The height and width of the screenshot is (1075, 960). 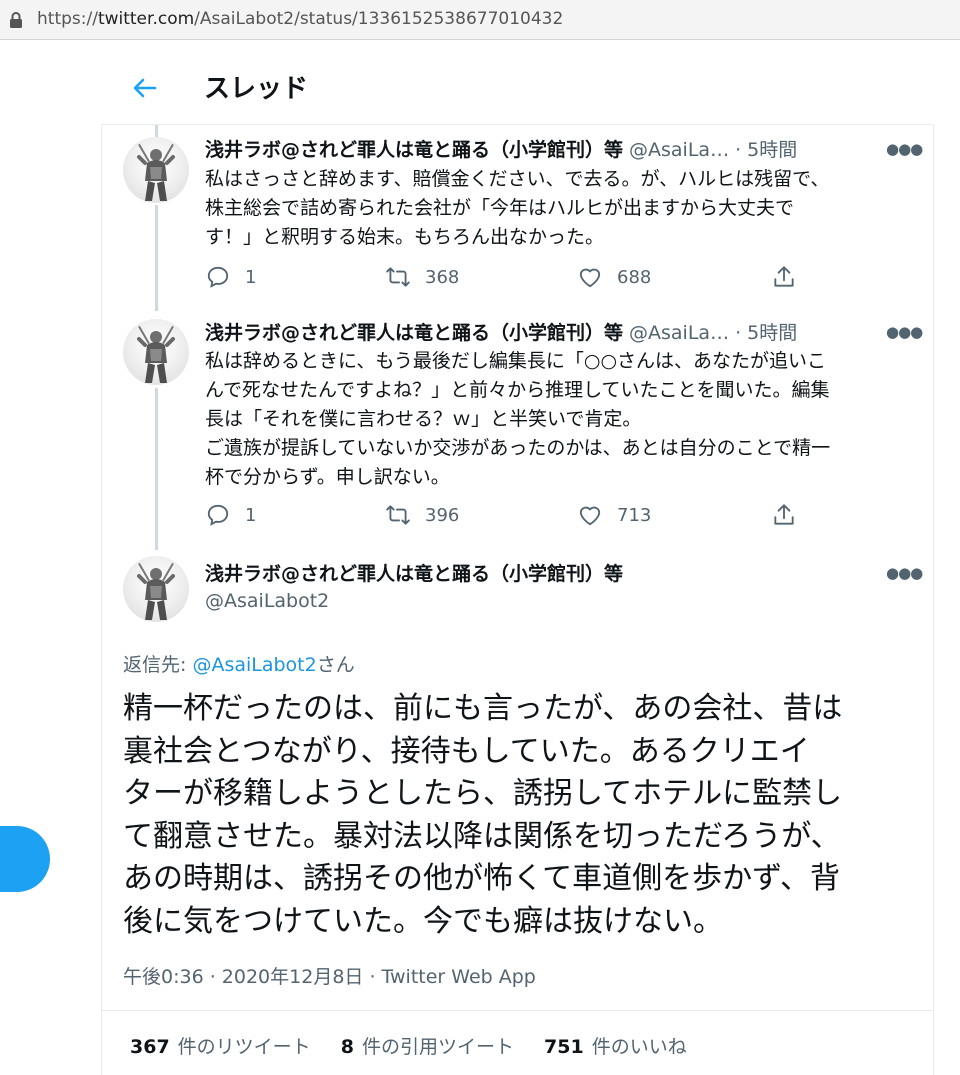 I want to click on retweet-count: 396, so click(x=442, y=515).